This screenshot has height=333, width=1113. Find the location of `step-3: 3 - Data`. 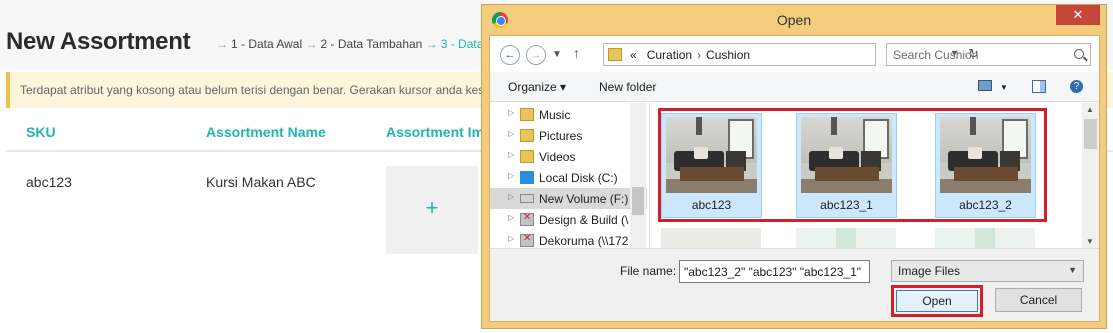

step-3: 3 - Data is located at coordinates (462, 44).